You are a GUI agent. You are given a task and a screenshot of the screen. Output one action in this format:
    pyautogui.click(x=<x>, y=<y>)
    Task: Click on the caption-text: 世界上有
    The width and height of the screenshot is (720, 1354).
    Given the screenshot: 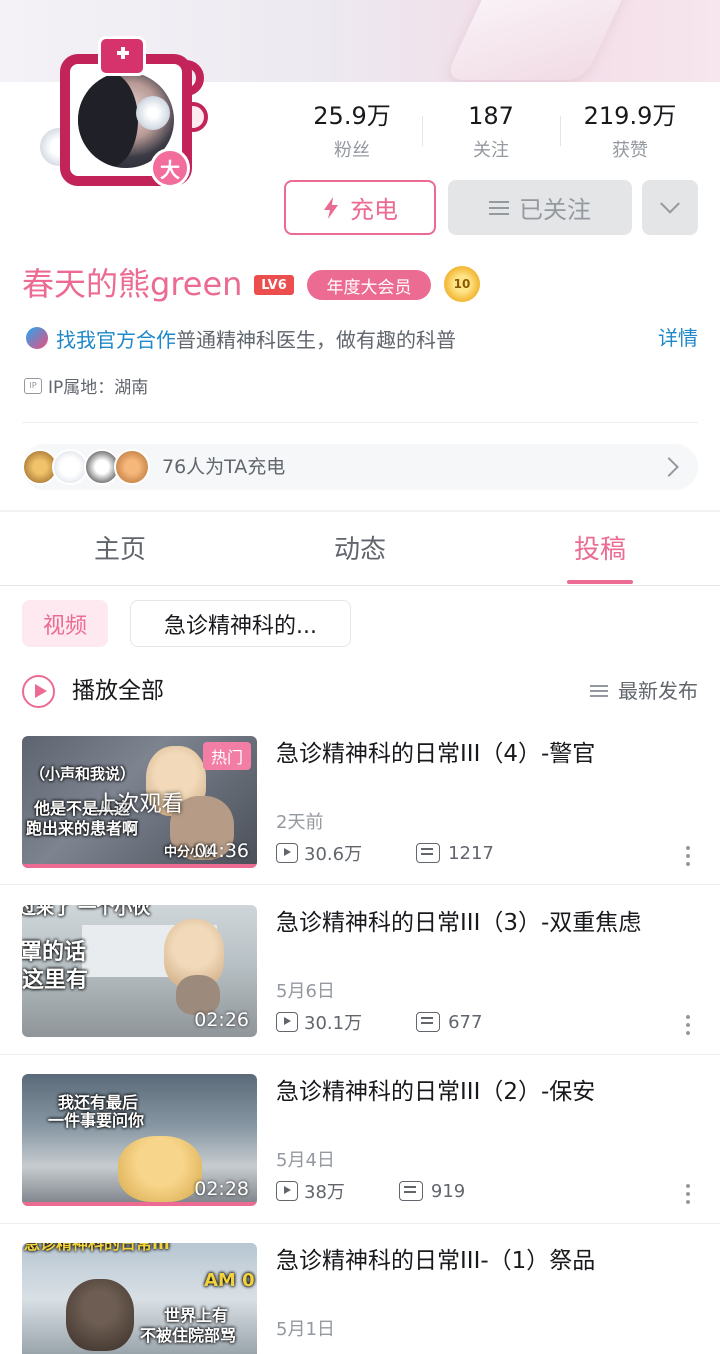 What is the action you would take?
    pyautogui.click(x=196, y=1315)
    